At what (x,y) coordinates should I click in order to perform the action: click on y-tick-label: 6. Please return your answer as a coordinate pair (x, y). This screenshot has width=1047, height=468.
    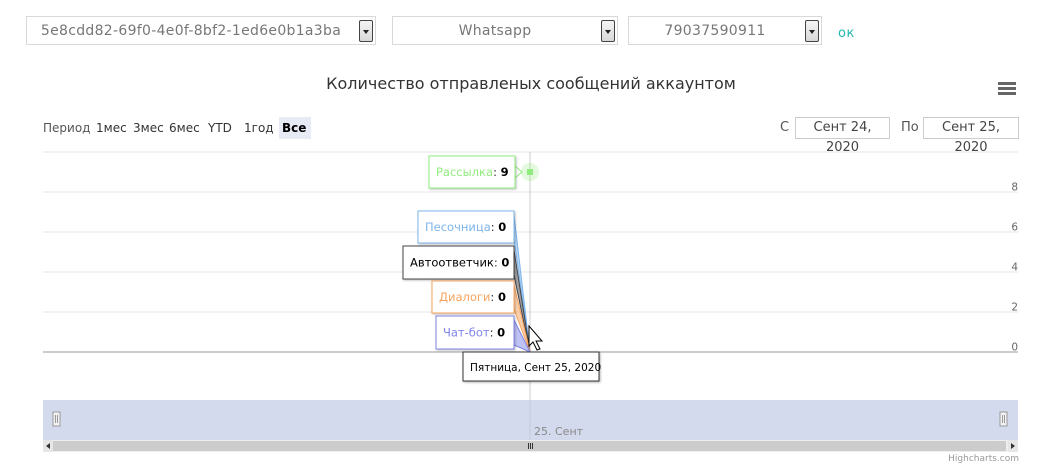
    Looking at the image, I should click on (1014, 228).